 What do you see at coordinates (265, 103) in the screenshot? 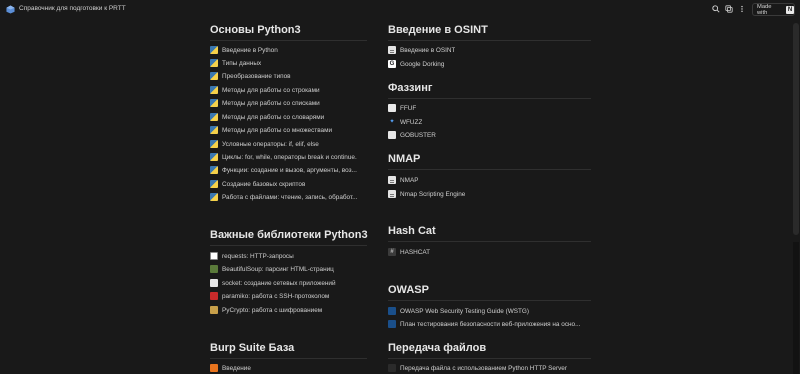
I see `list-item: Методы для работы со списками` at bounding box center [265, 103].